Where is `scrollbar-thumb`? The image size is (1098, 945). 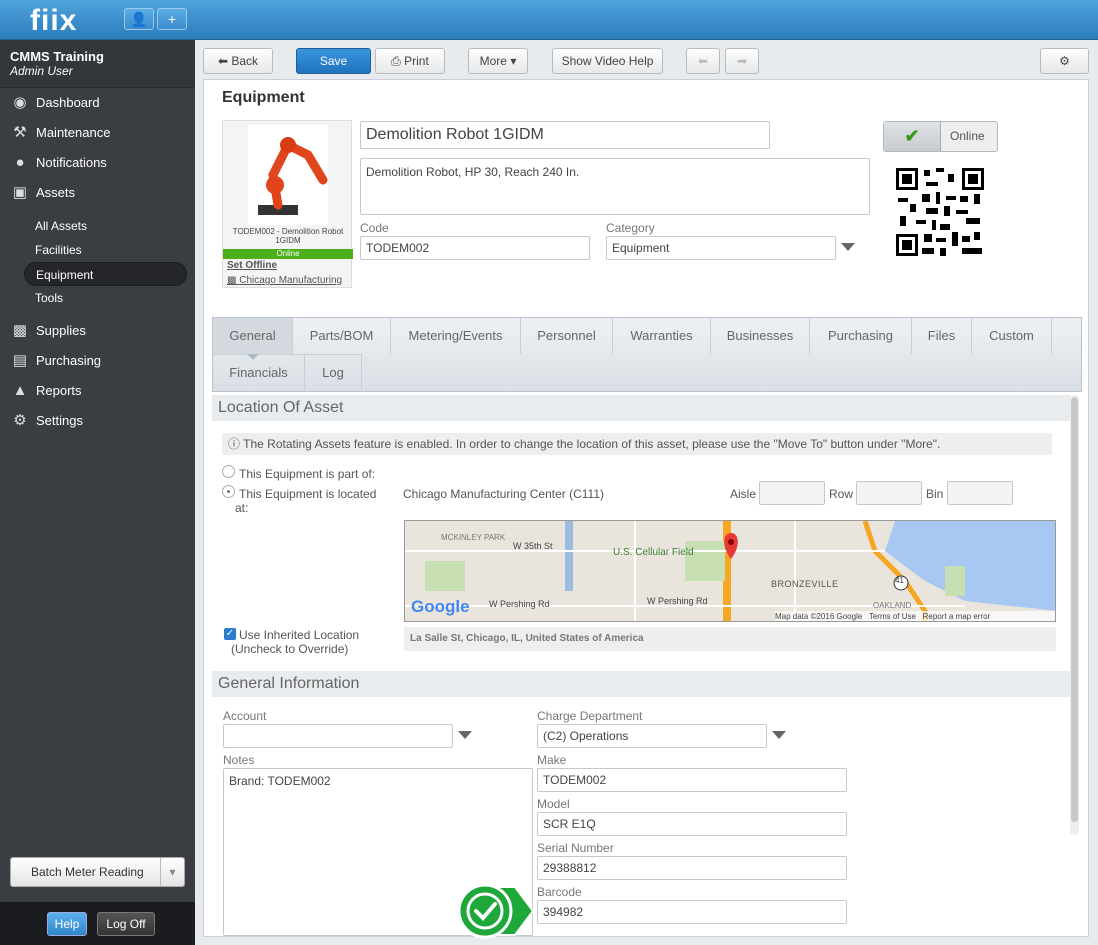
scrollbar-thumb is located at coordinates (1074, 609).